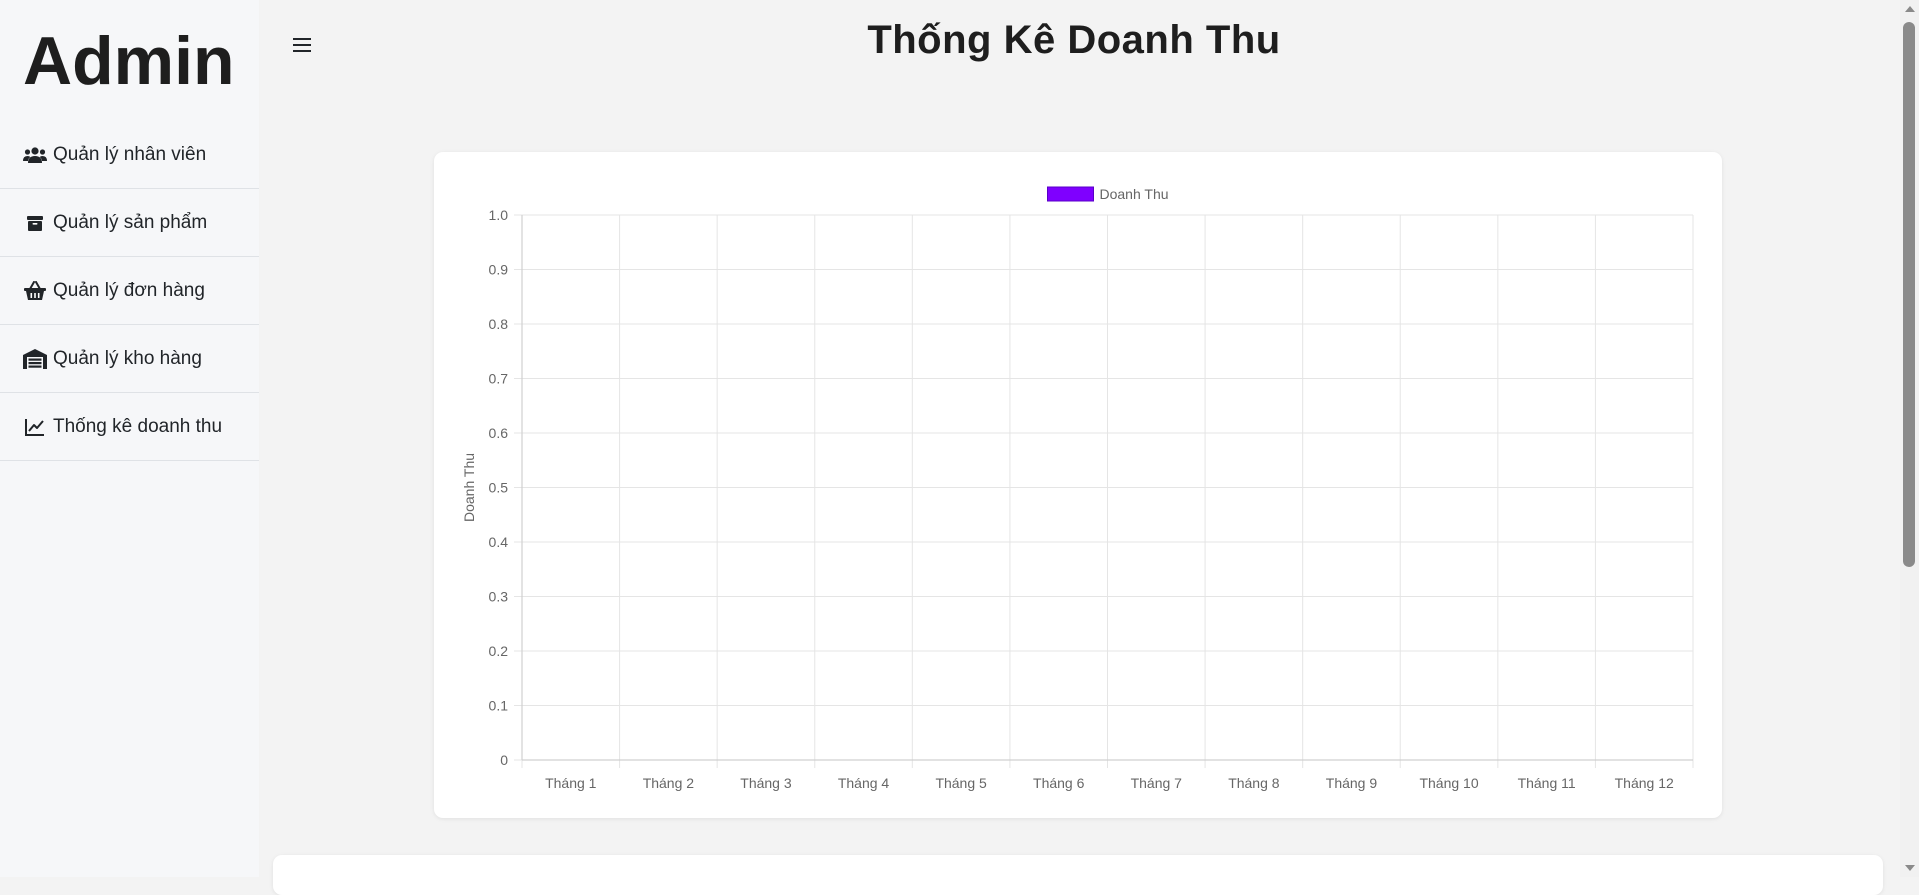  What do you see at coordinates (1909, 294) in the screenshot?
I see `scrollbar-thumb` at bounding box center [1909, 294].